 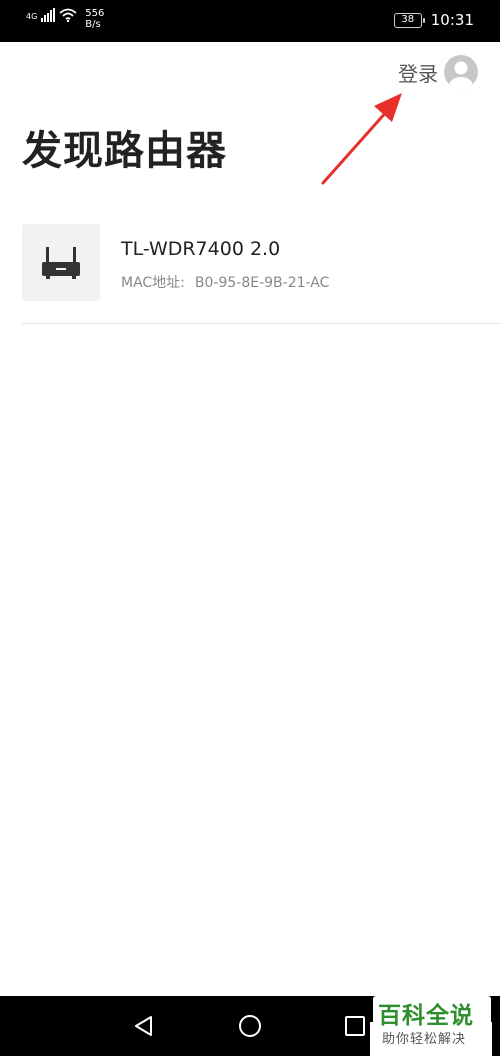 I want to click on mac-value: B0-95-8E-9B-21-AC, so click(x=262, y=283).